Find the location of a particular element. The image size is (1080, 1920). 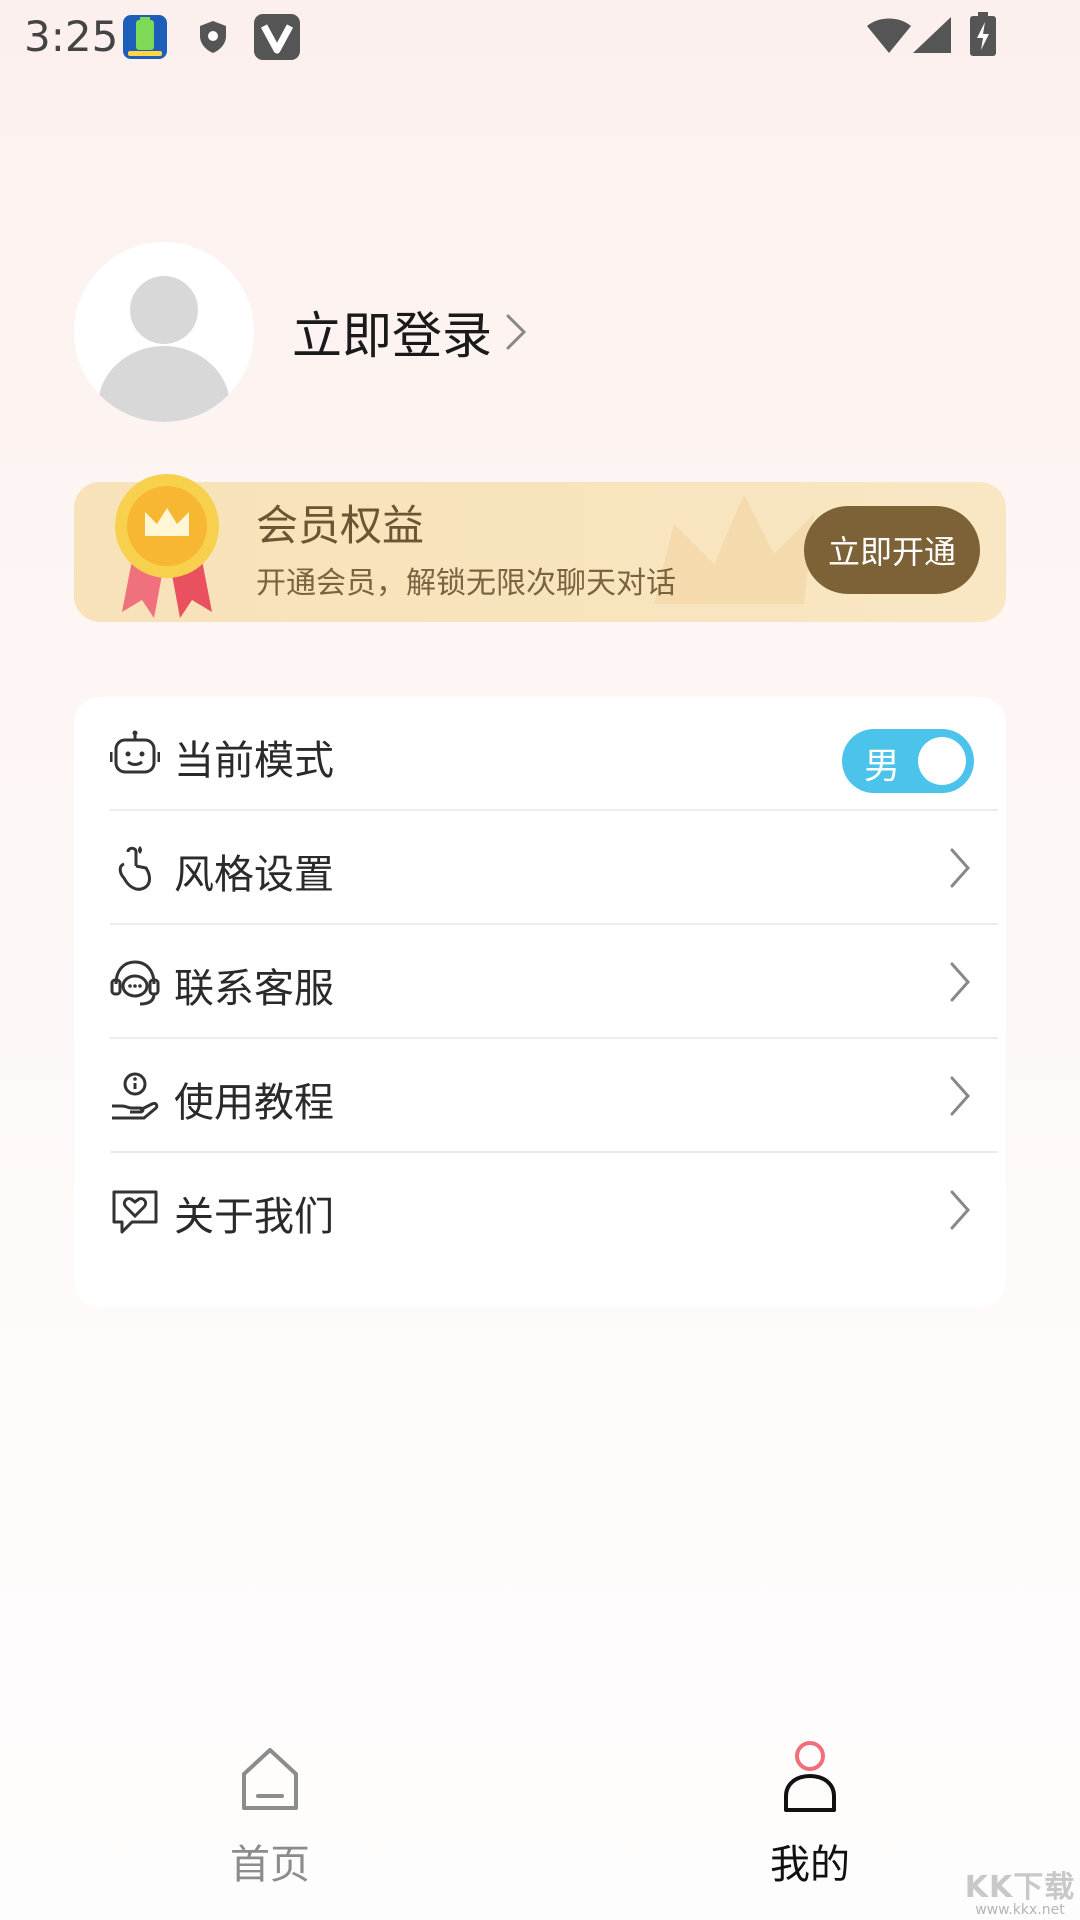

chat-heart-icon is located at coordinates (135, 1212).